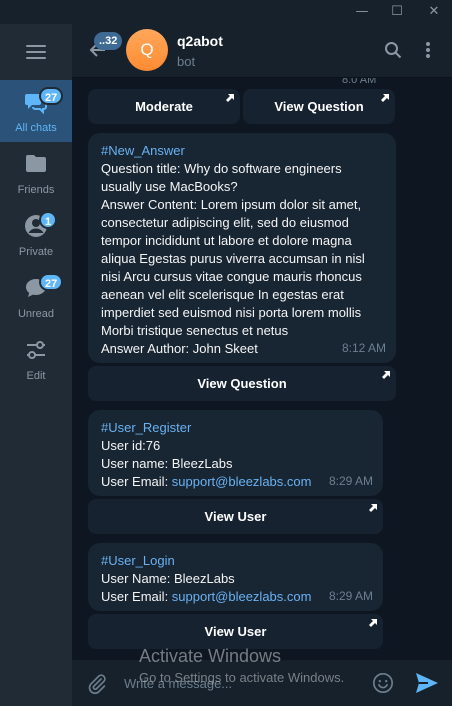  What do you see at coordinates (131, 445) in the screenshot?
I see `user-id: User id:76` at bounding box center [131, 445].